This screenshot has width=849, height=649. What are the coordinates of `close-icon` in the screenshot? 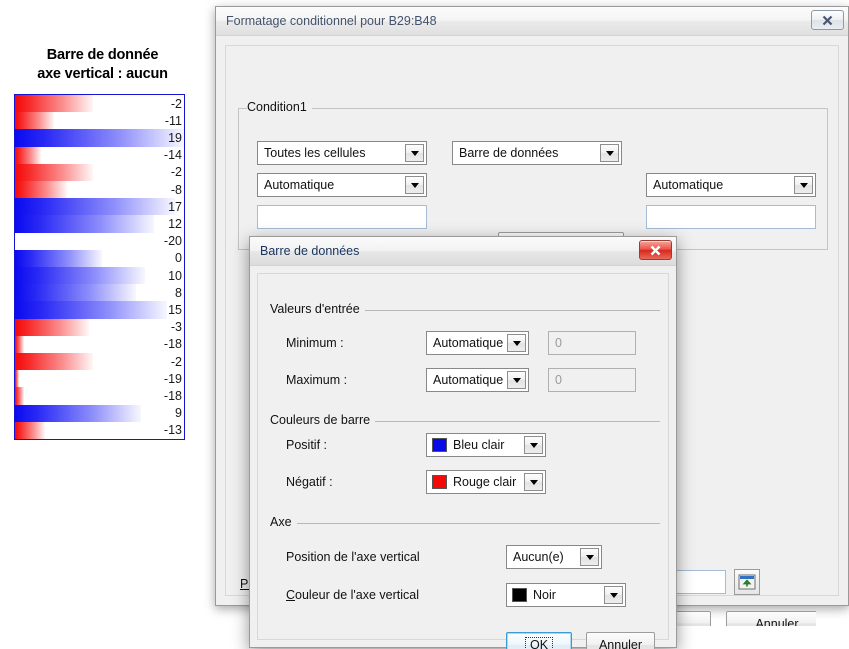 It's located at (827, 20).